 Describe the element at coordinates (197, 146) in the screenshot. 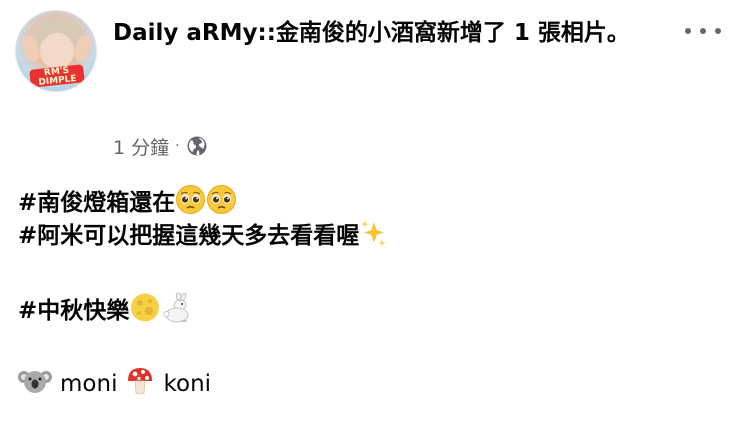

I see `globe-icon` at that location.